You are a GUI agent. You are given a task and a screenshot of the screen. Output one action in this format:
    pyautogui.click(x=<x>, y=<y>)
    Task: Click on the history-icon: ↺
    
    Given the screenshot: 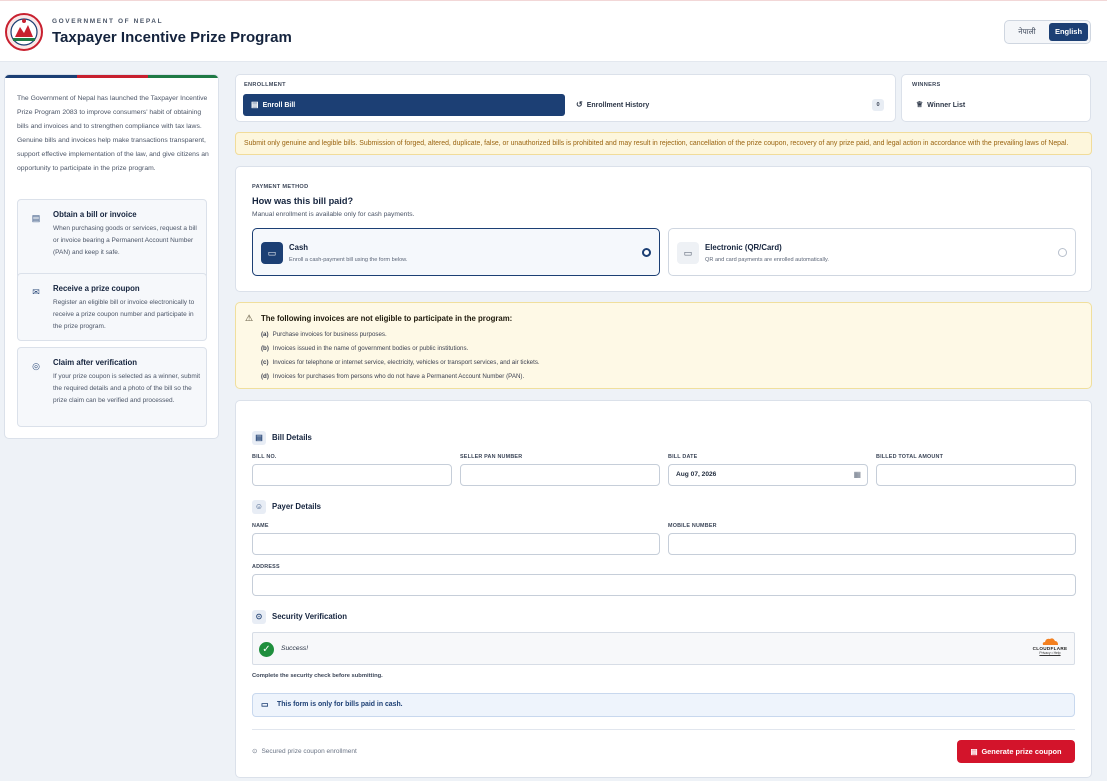 What is the action you would take?
    pyautogui.click(x=579, y=104)
    